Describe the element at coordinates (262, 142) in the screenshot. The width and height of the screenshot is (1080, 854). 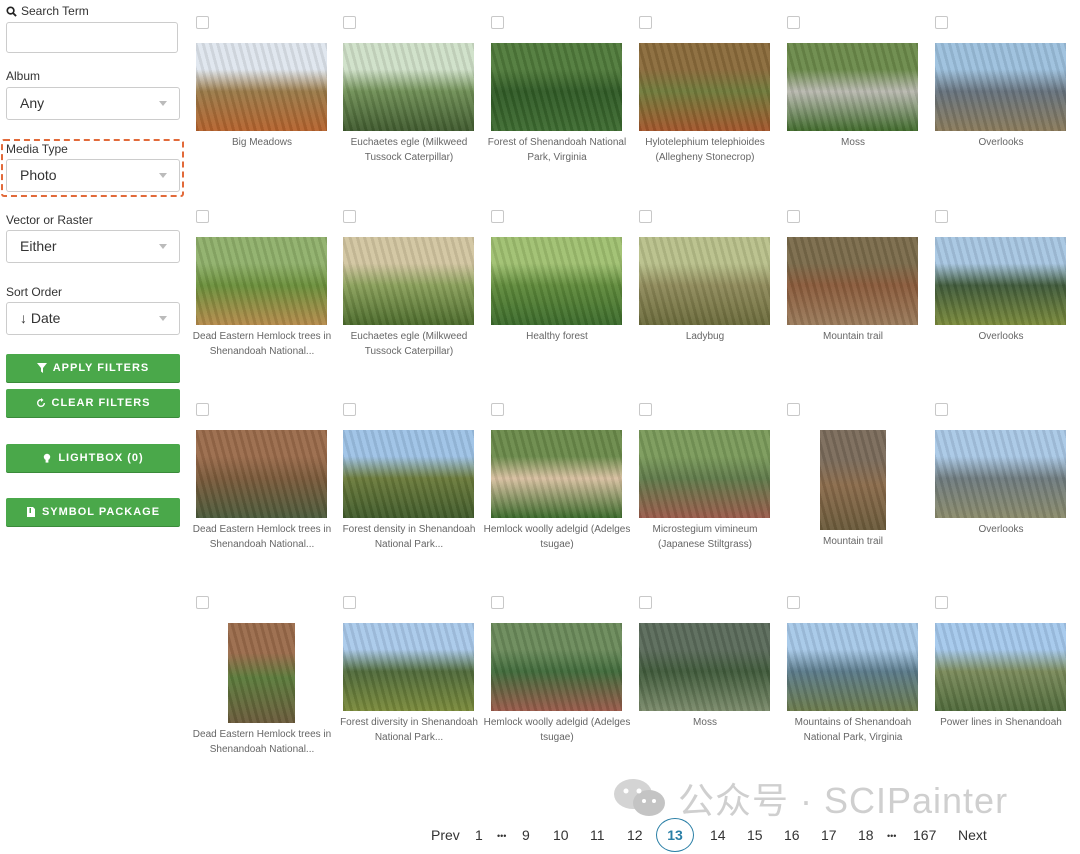
I see `image-caption: Big Meadows` at that location.